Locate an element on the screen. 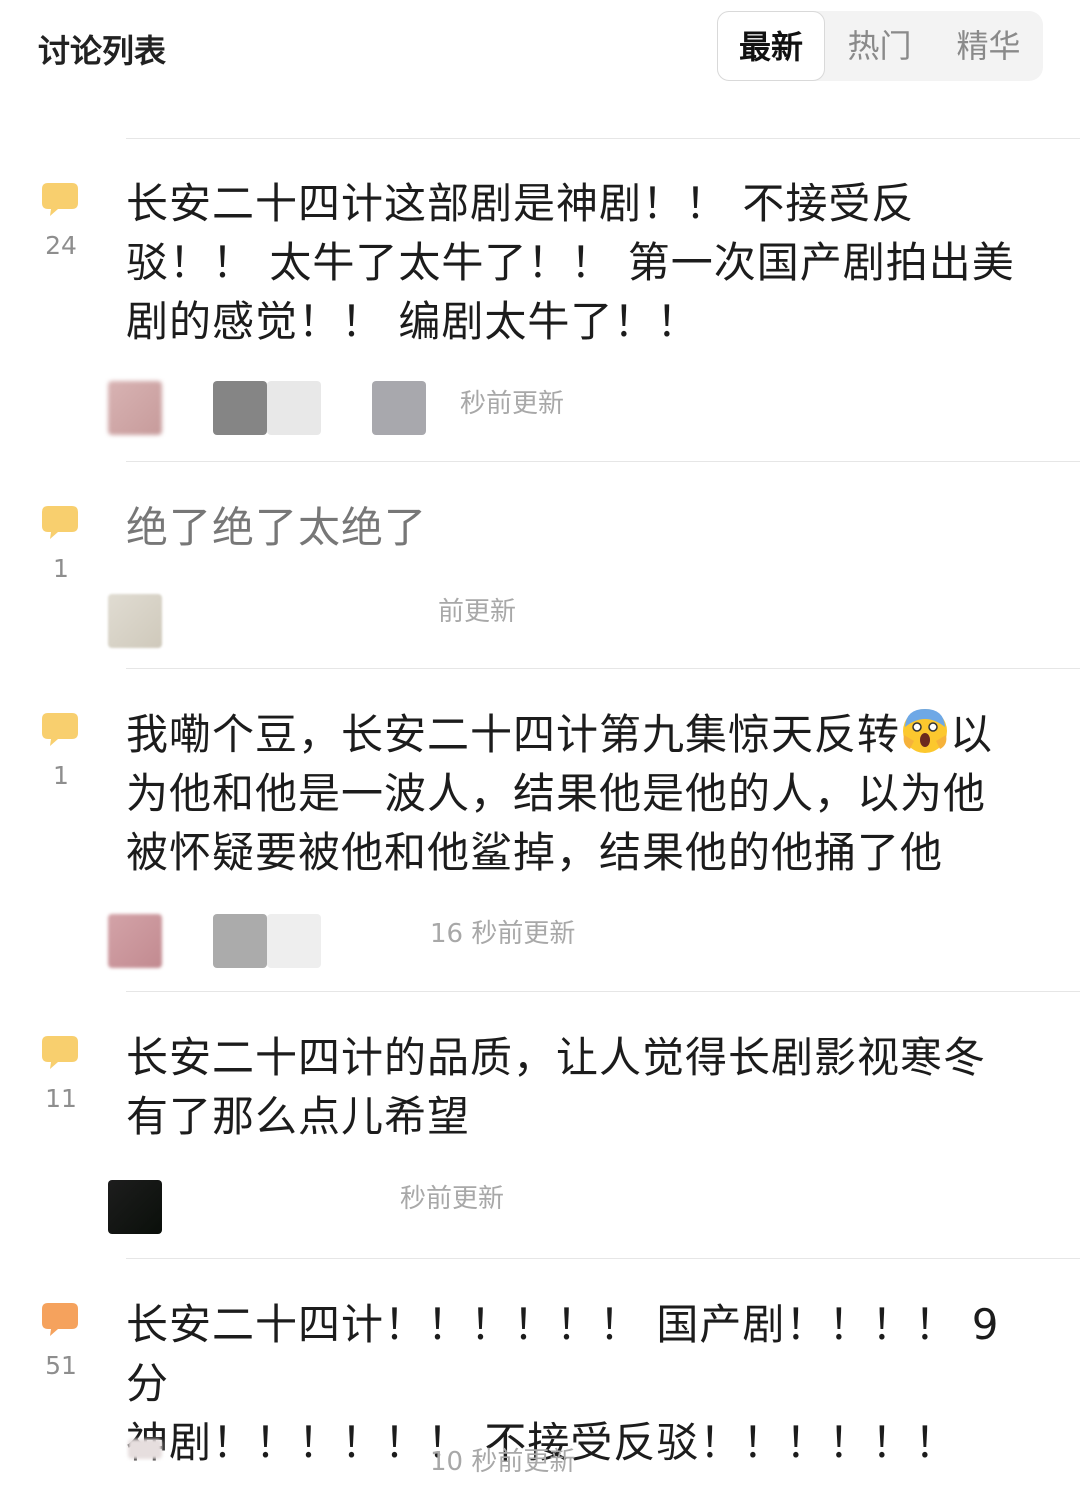  thread-title-line: 长安二十四计！！！！！！ 国产剧！！！！ 9分 is located at coordinates (563, 1354).